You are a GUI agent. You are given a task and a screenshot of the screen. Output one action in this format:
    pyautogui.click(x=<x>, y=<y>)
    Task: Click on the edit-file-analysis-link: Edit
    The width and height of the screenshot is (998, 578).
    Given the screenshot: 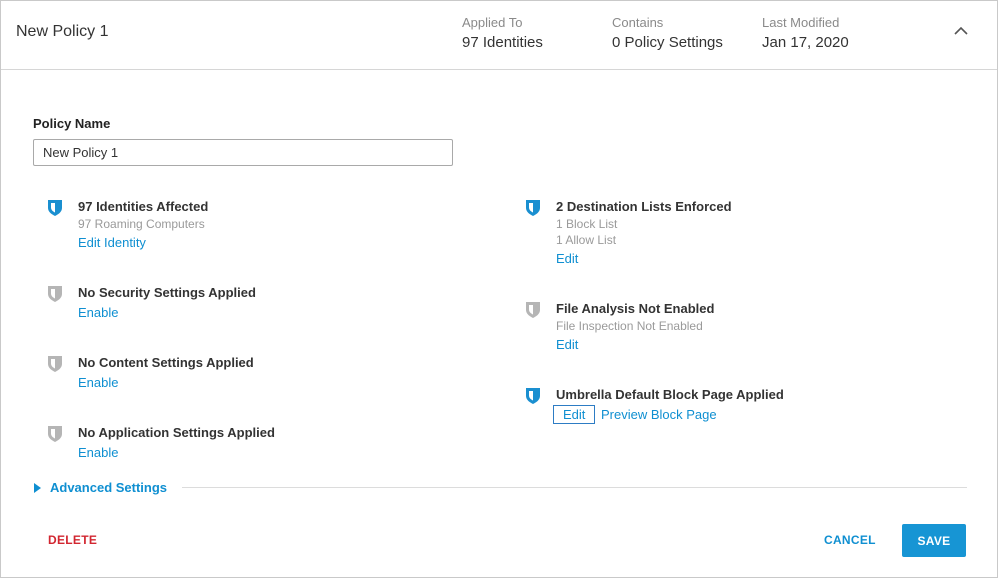 What is the action you would take?
    pyautogui.click(x=567, y=344)
    